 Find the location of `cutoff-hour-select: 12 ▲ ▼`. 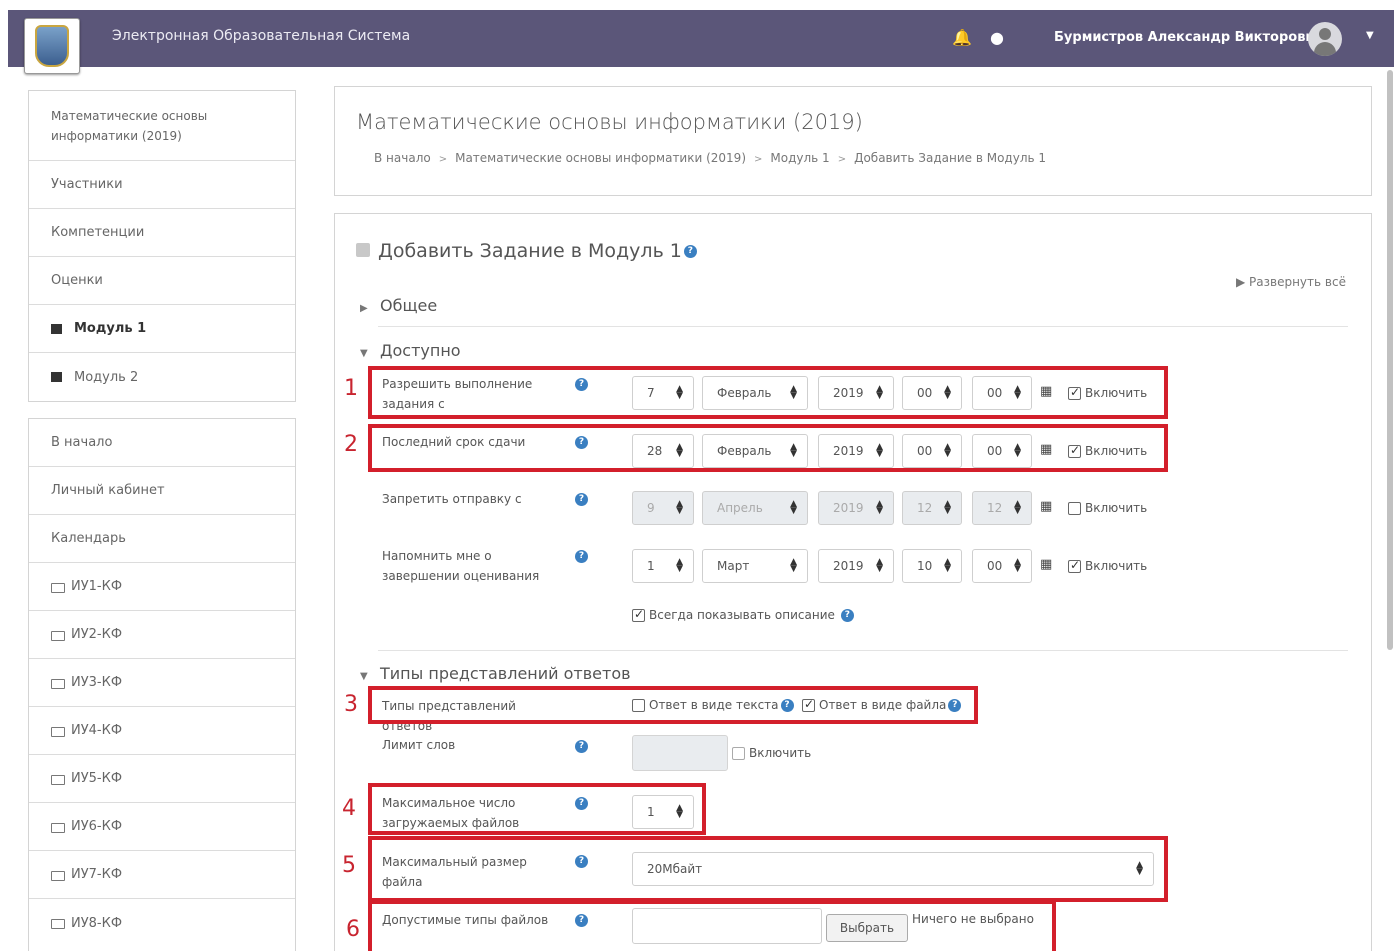

cutoff-hour-select: 12 ▲ ▼ is located at coordinates (932, 508).